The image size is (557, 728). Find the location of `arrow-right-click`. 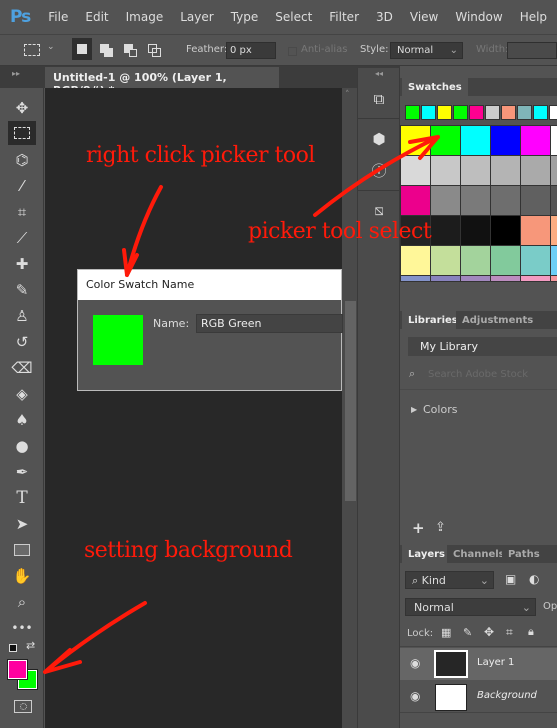

arrow-right-click is located at coordinates (142, 231).